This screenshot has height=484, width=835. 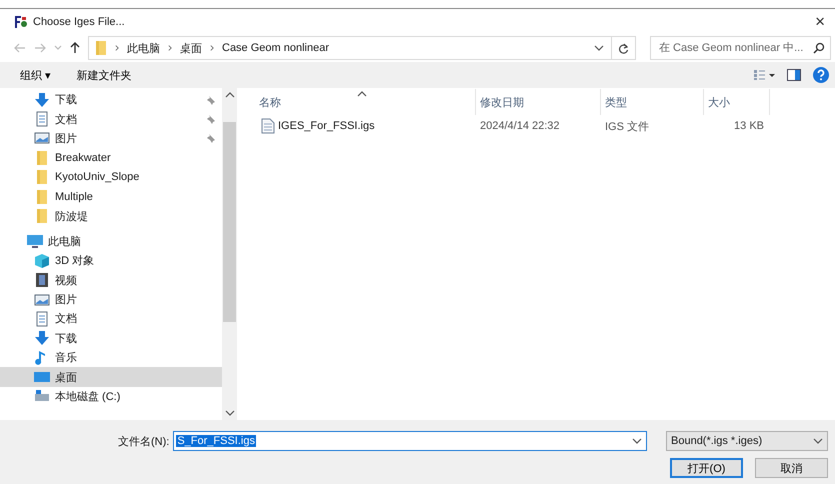 What do you see at coordinates (111, 242) in the screenshot?
I see `nav-item: 此电脑` at bounding box center [111, 242].